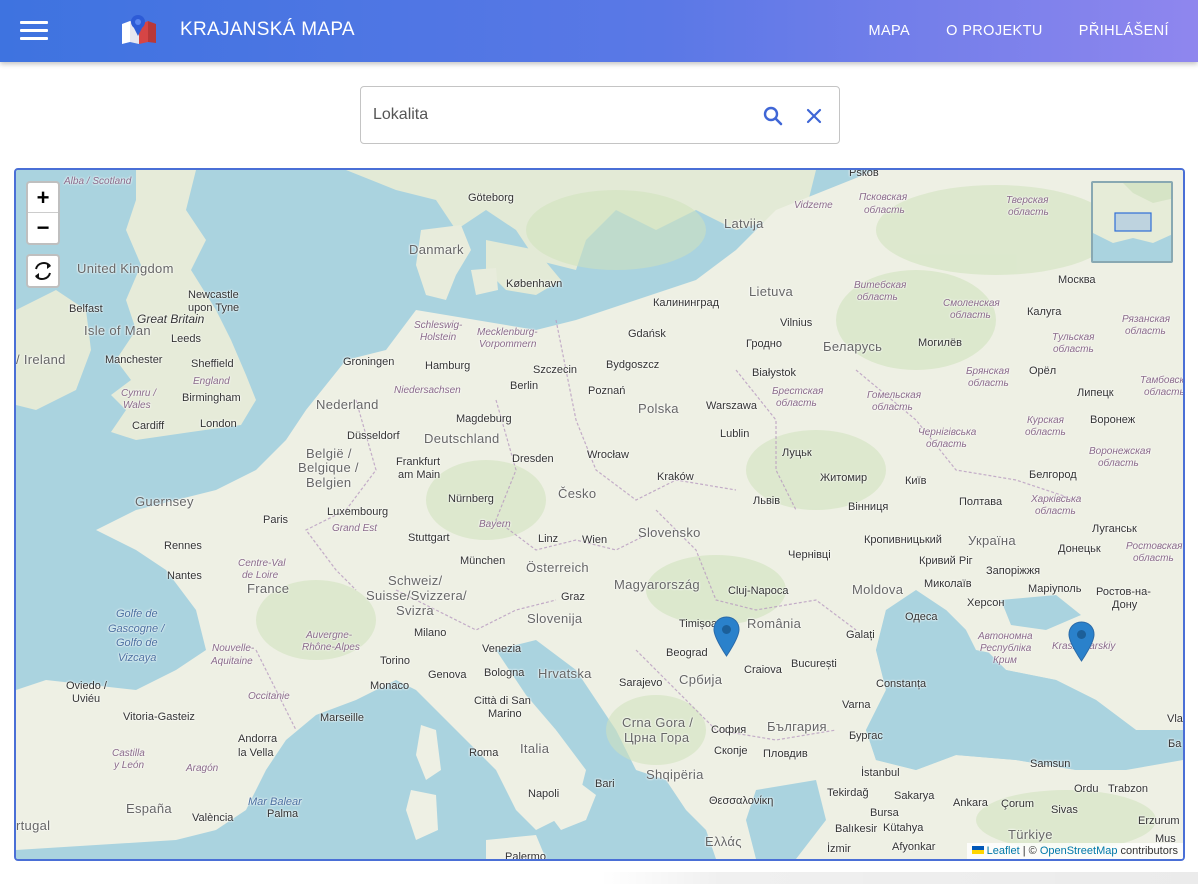 Image resolution: width=1198 pixels, height=884 pixels. What do you see at coordinates (880, 285) in the screenshot?
I see `map-place-label: Витебская` at bounding box center [880, 285].